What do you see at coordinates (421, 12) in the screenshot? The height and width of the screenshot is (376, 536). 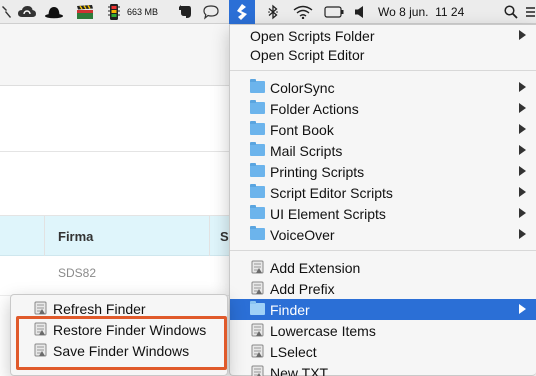 I see `datetime-text: Wo 8 jun. 11 24` at bounding box center [421, 12].